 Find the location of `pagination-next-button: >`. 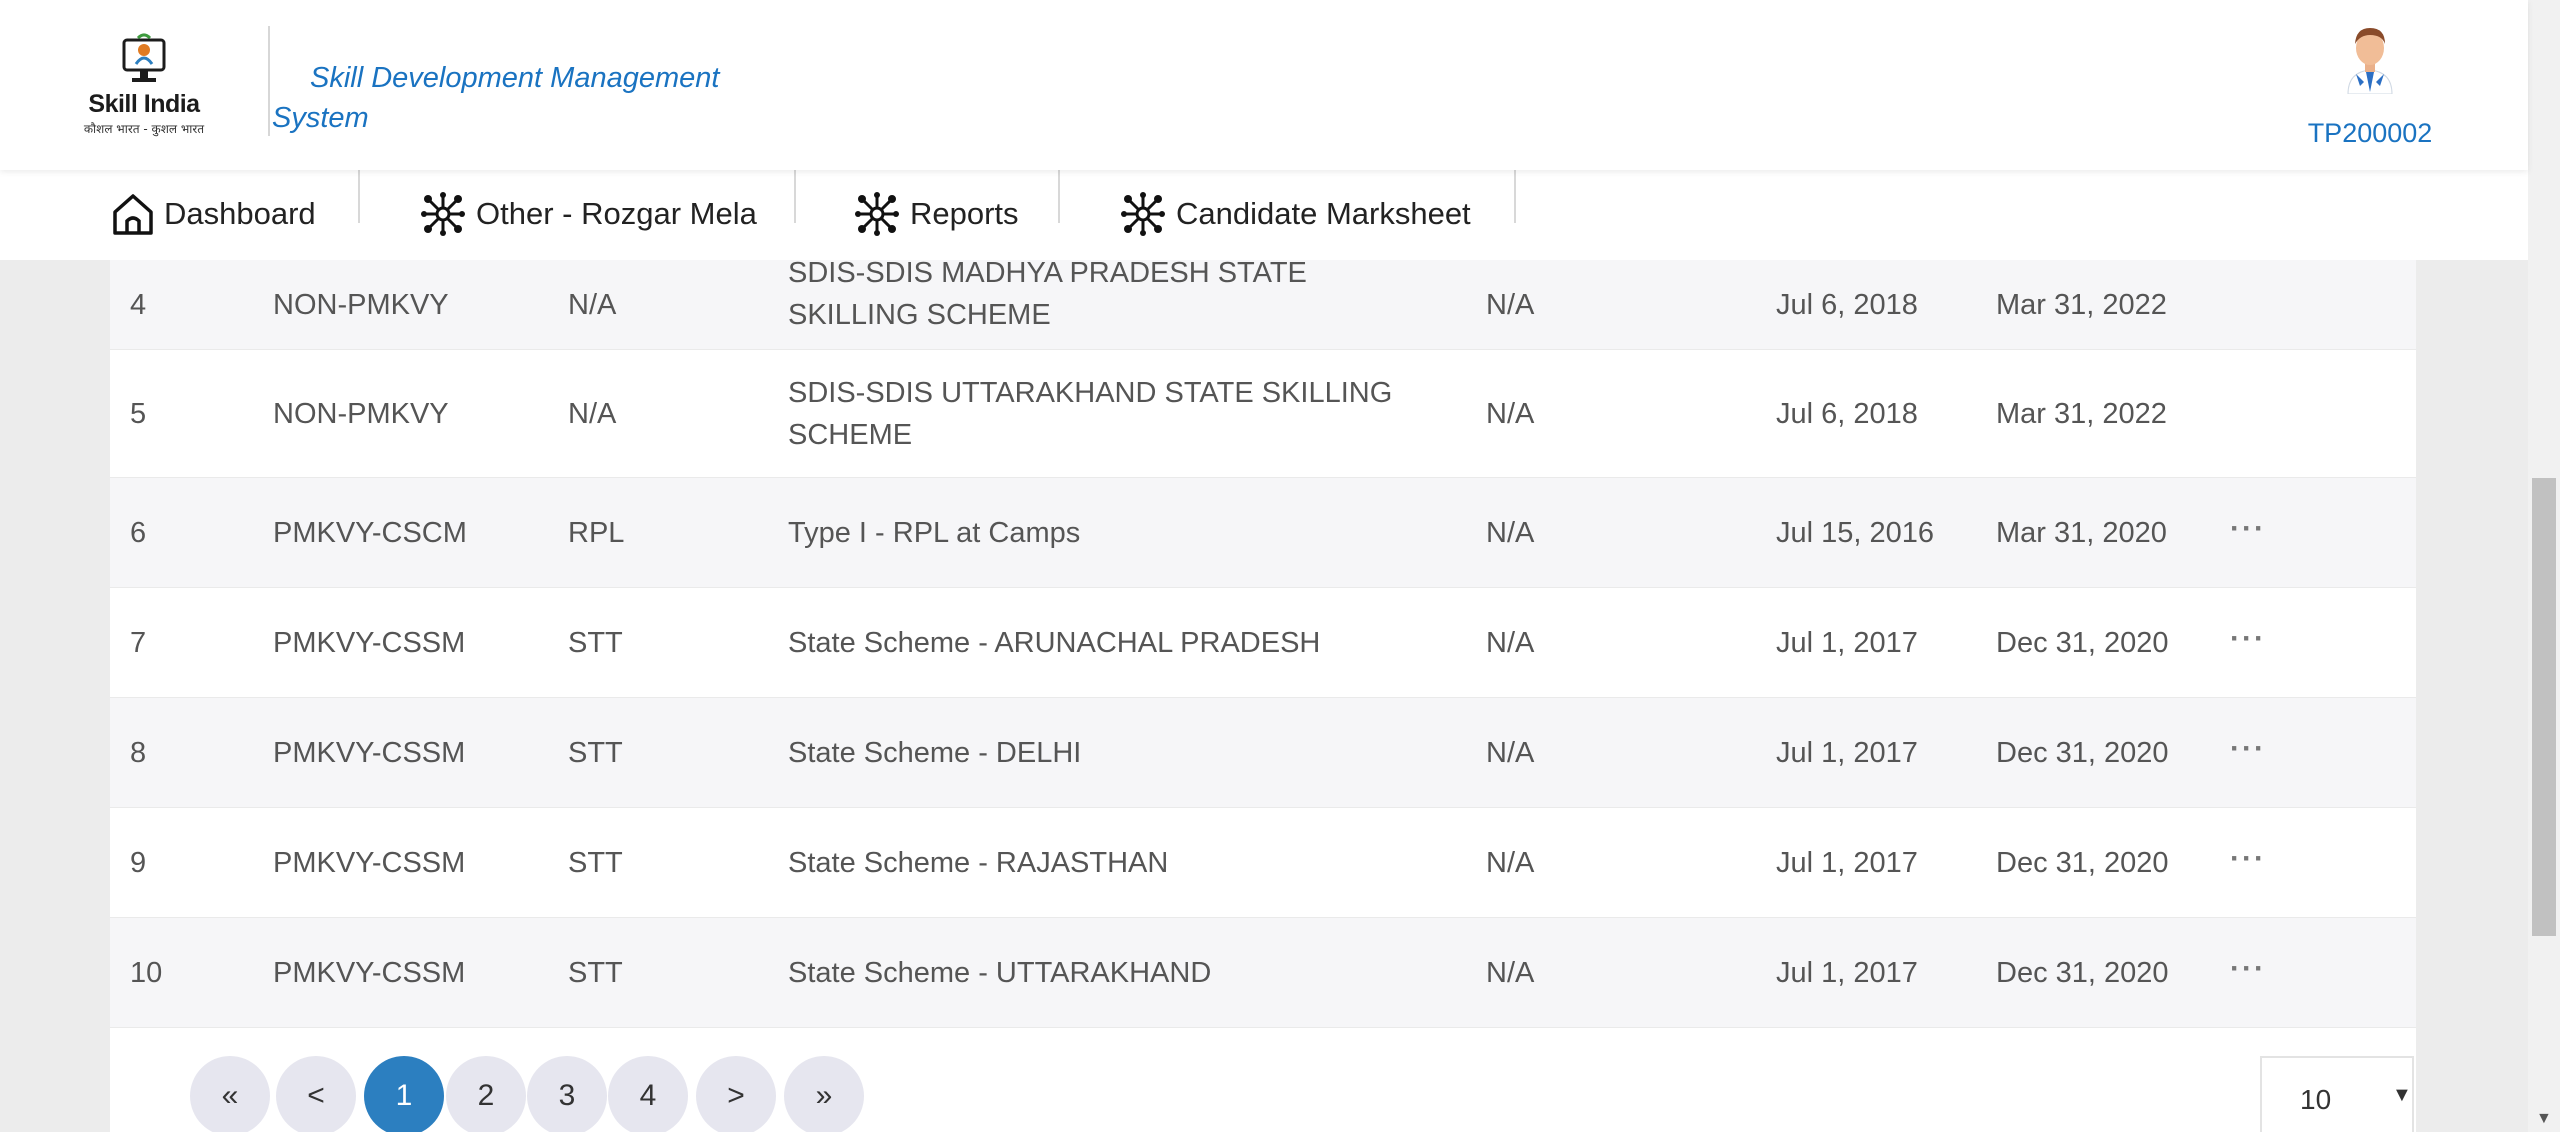

pagination-next-button: > is located at coordinates (736, 1094).